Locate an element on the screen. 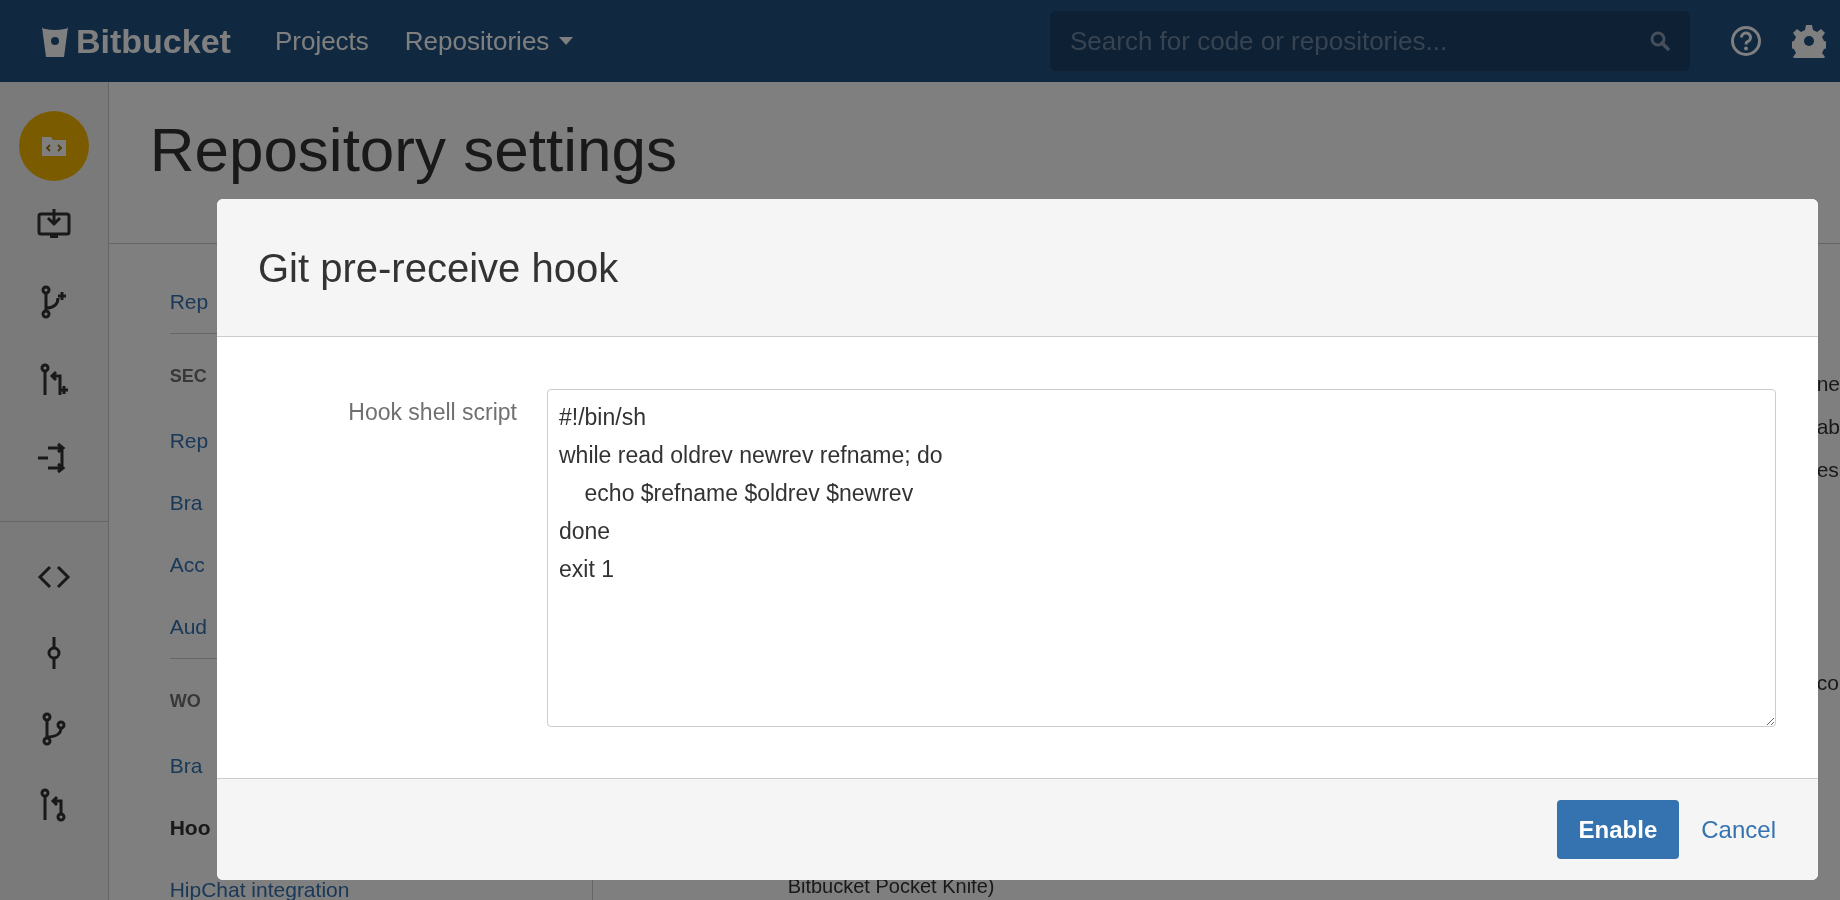  settings-nav-link: Hoo is located at coordinates (190, 828).